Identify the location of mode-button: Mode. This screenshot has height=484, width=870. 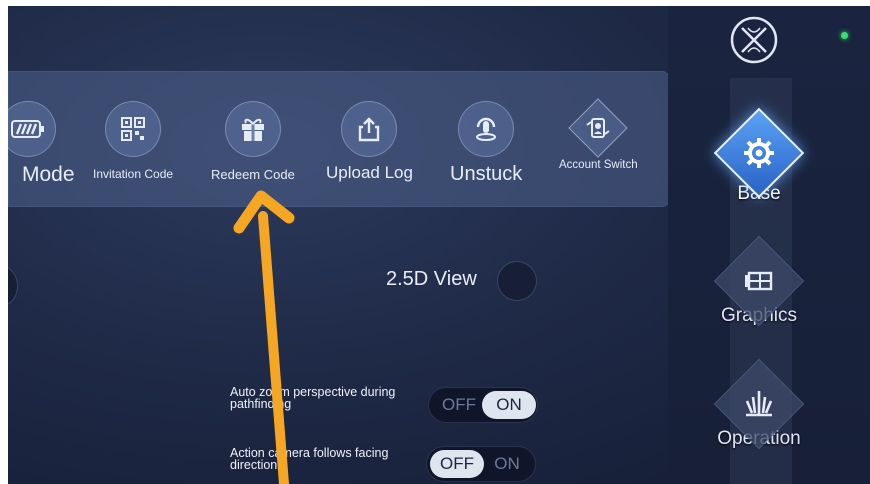
(41, 144).